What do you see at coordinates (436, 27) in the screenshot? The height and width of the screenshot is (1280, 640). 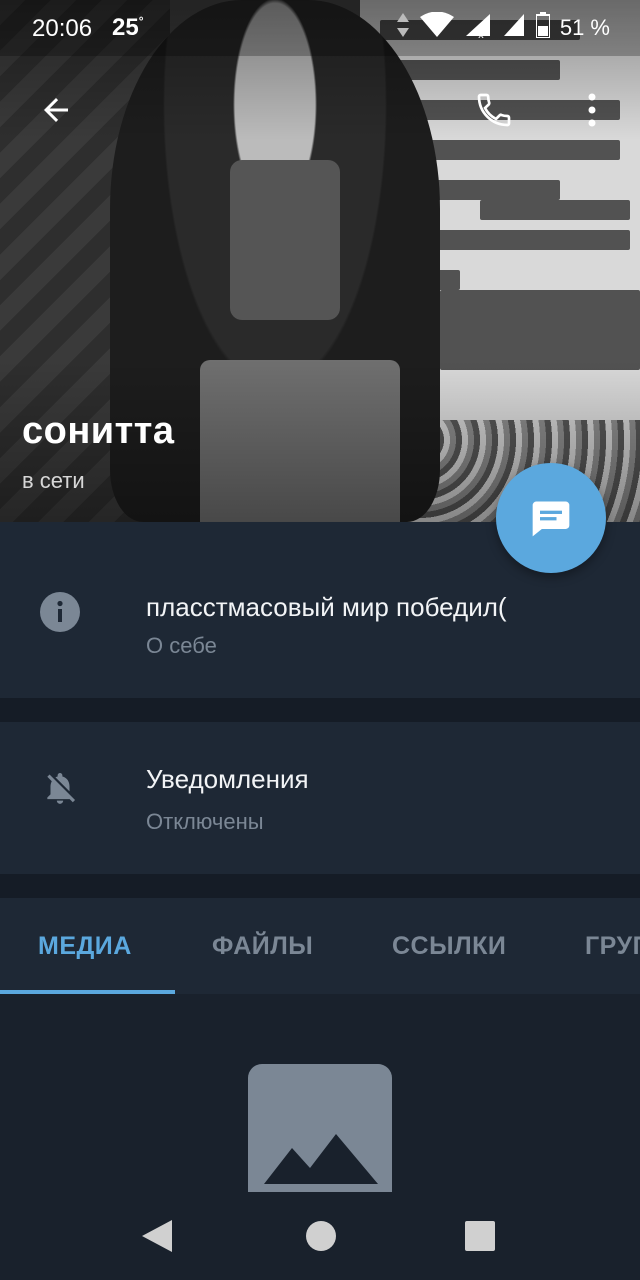 I see `wifi-icon` at bounding box center [436, 27].